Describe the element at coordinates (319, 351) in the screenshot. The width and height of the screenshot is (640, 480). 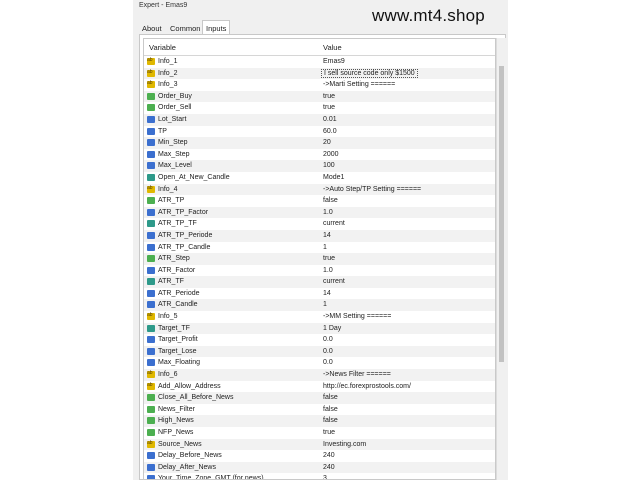
I see `table-row: Target_Lose 0.0` at that location.